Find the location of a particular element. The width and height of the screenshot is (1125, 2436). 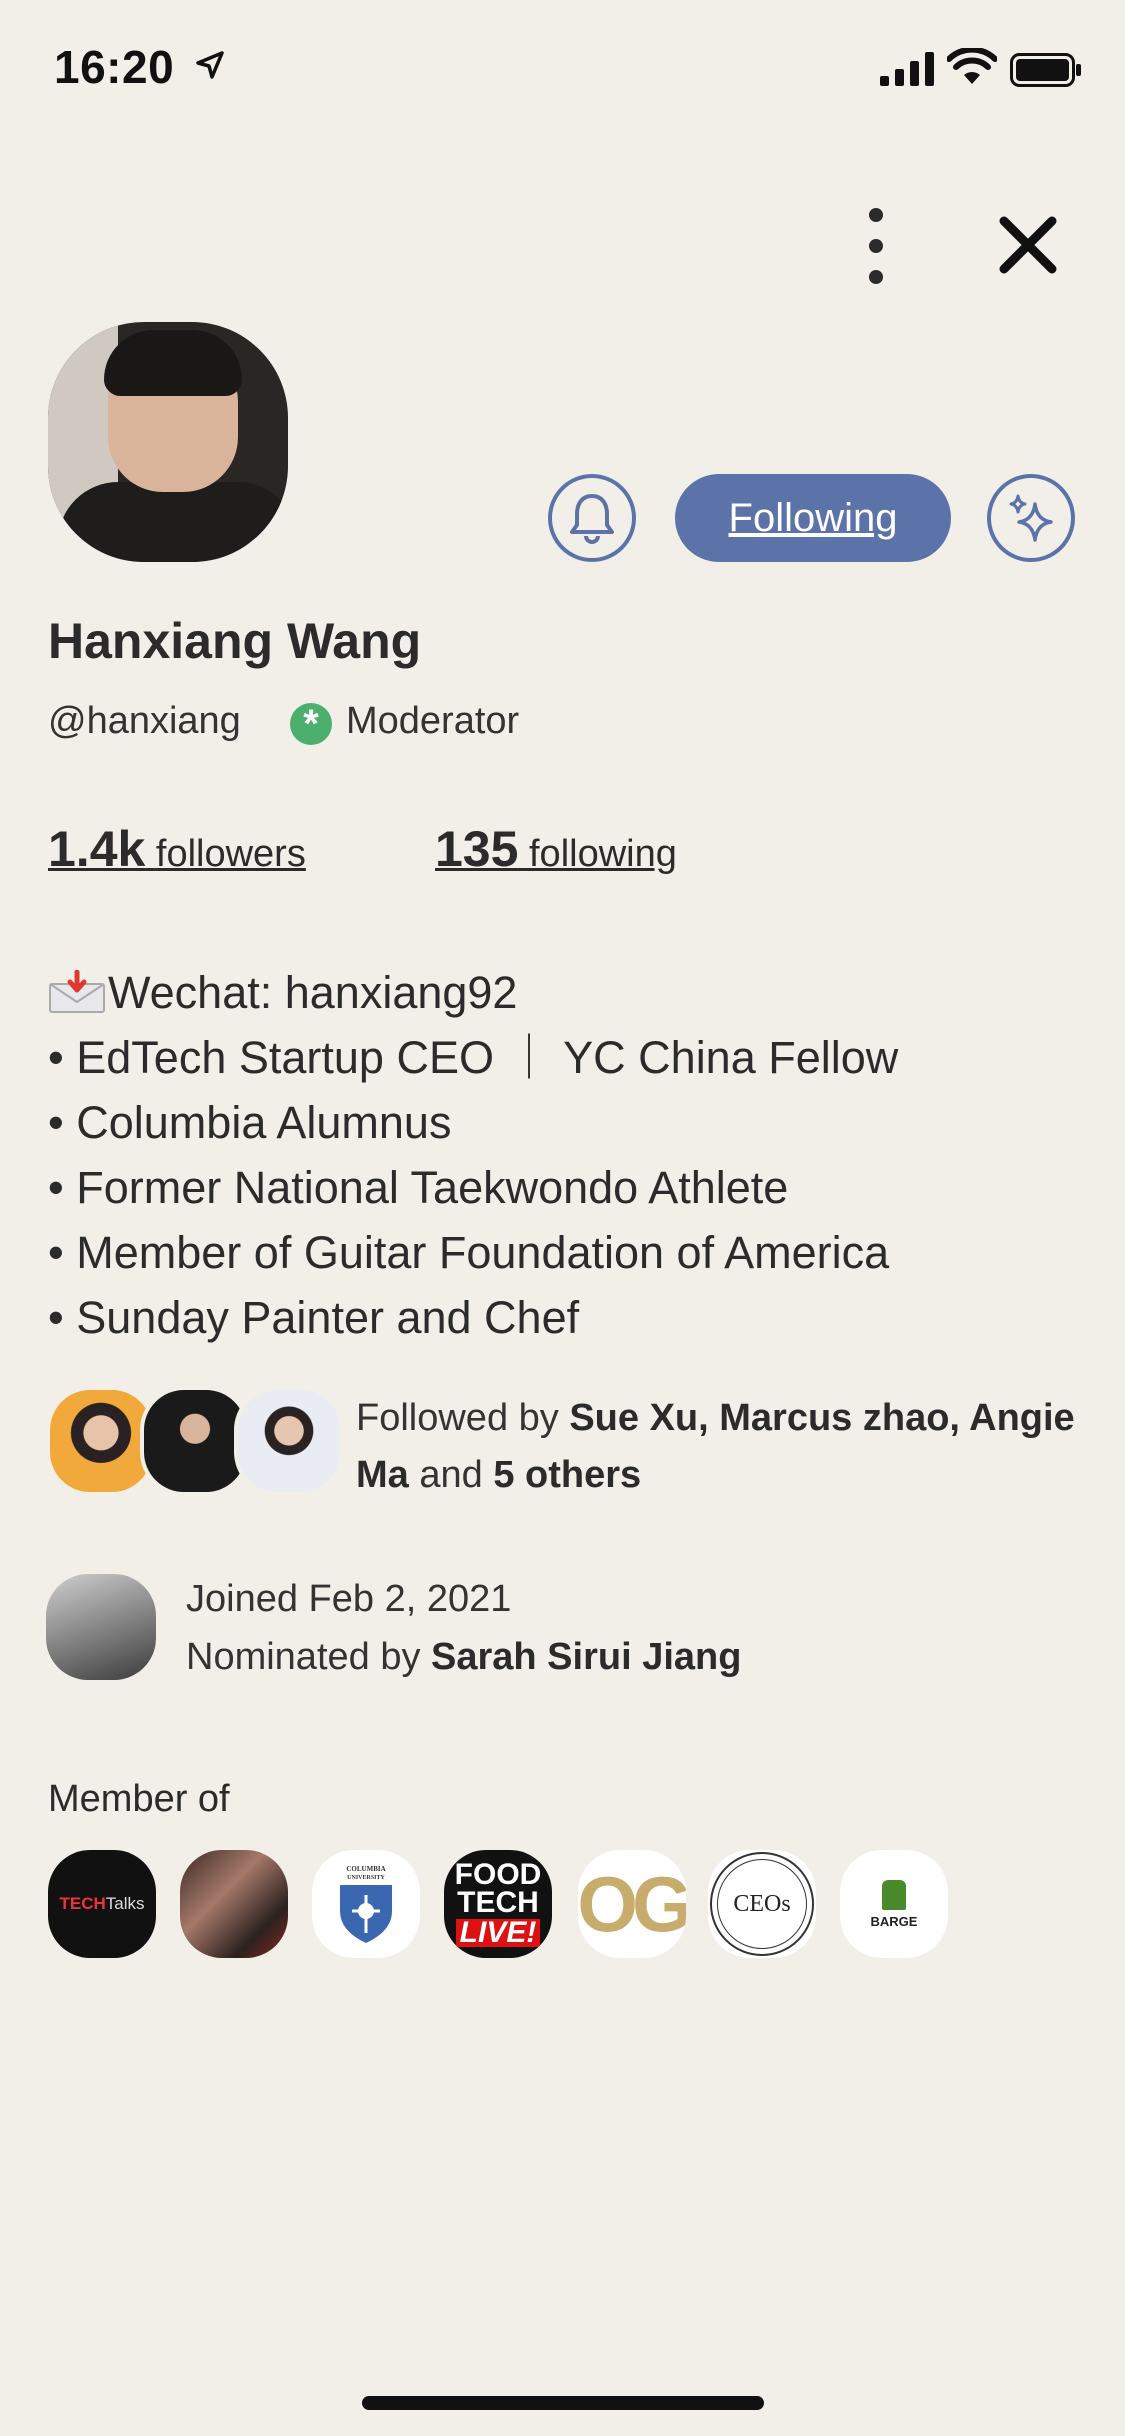

following-link: 135 following is located at coordinates (556, 849).